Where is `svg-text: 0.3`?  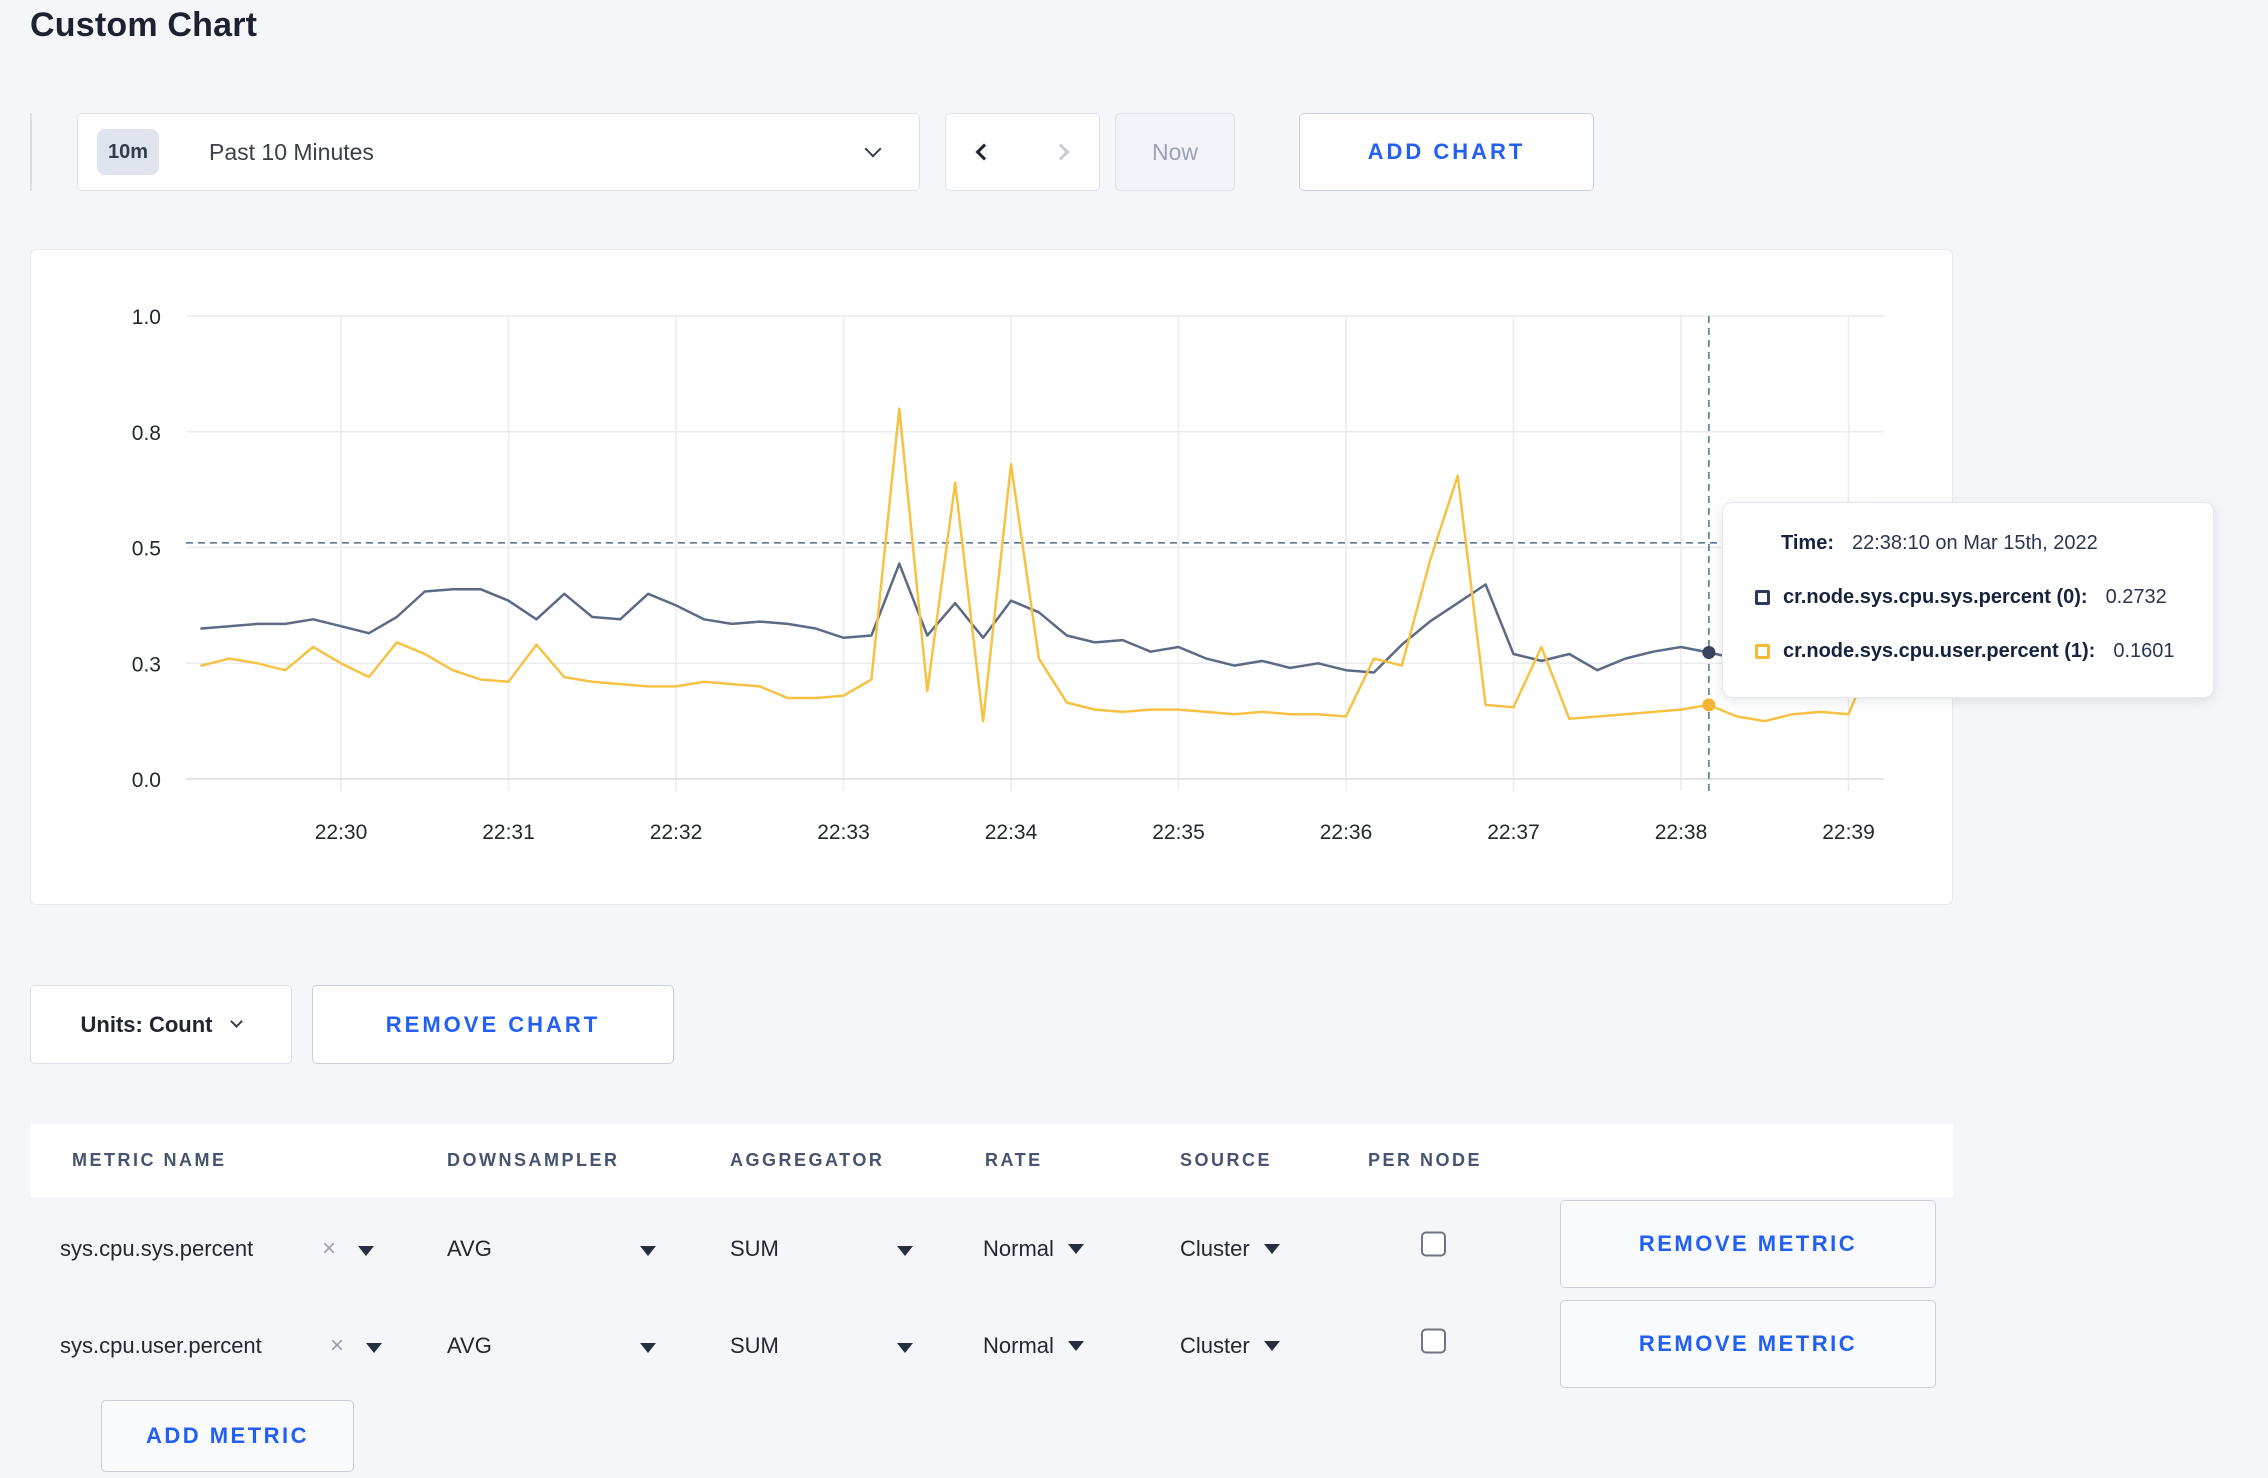 svg-text: 0.3 is located at coordinates (146, 664).